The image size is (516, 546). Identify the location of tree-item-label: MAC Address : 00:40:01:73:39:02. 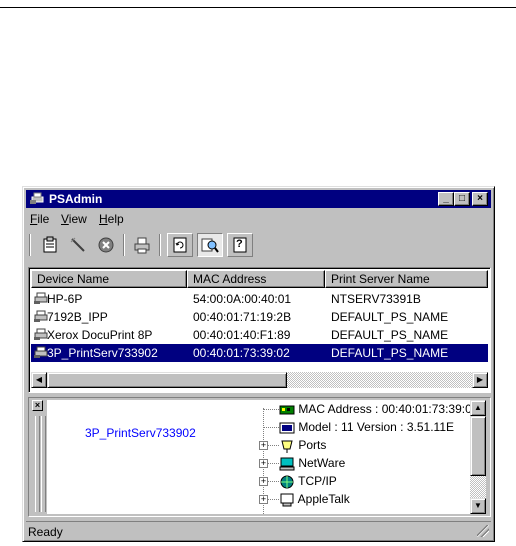
(388, 409).